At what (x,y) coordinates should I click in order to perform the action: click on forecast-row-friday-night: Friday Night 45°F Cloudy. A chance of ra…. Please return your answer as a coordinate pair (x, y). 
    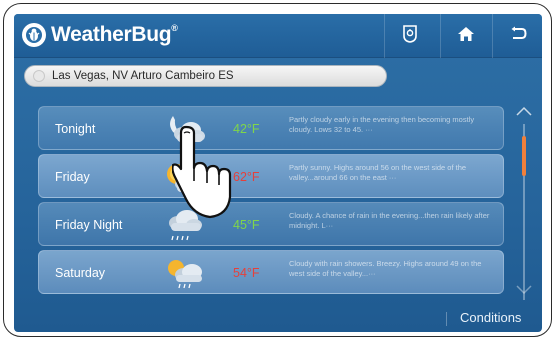
    Looking at the image, I should click on (271, 224).